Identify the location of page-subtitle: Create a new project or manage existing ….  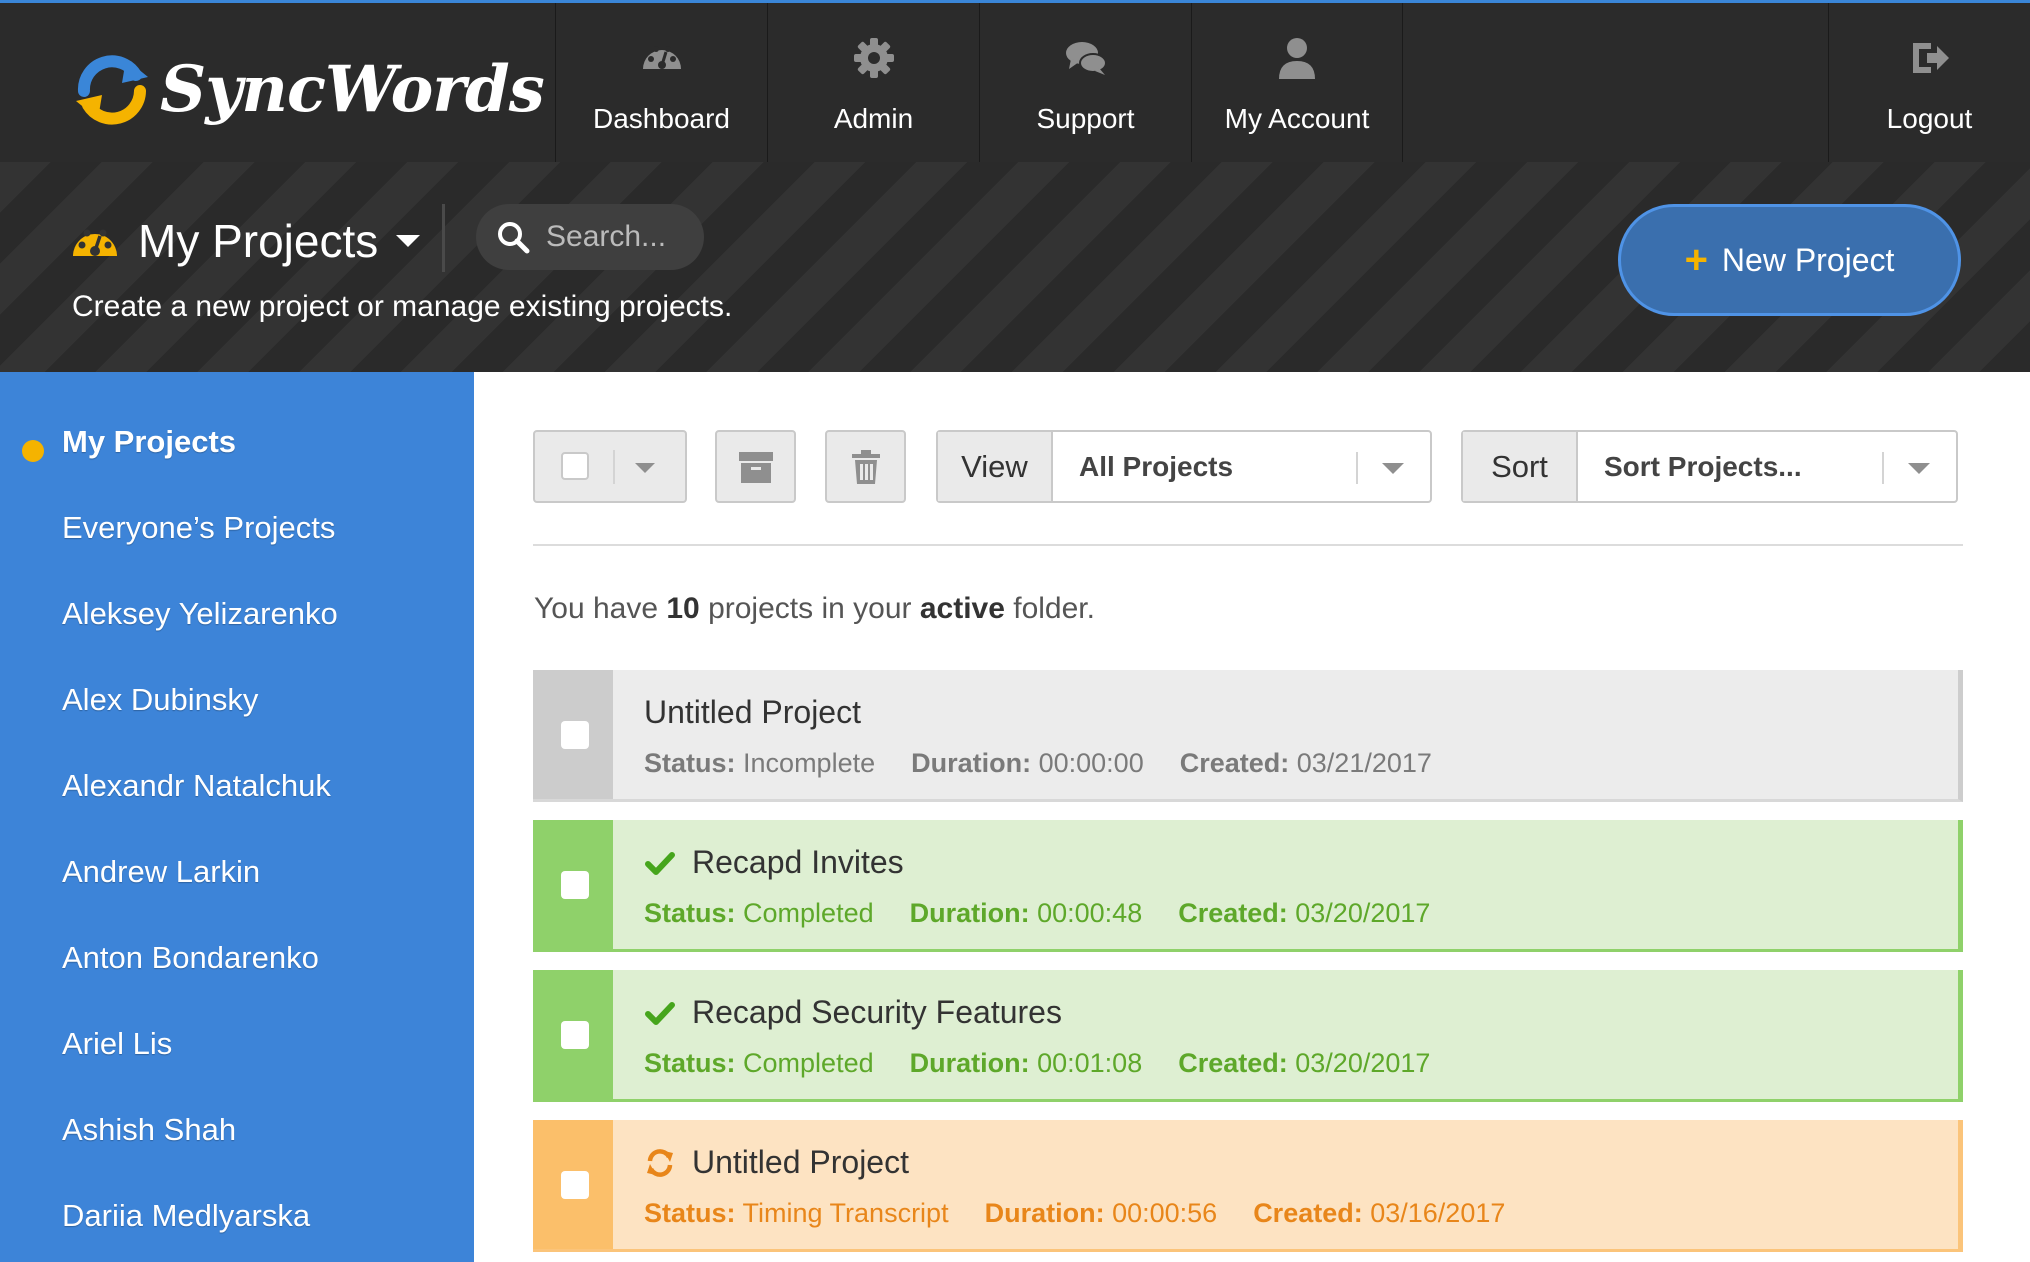
(402, 306).